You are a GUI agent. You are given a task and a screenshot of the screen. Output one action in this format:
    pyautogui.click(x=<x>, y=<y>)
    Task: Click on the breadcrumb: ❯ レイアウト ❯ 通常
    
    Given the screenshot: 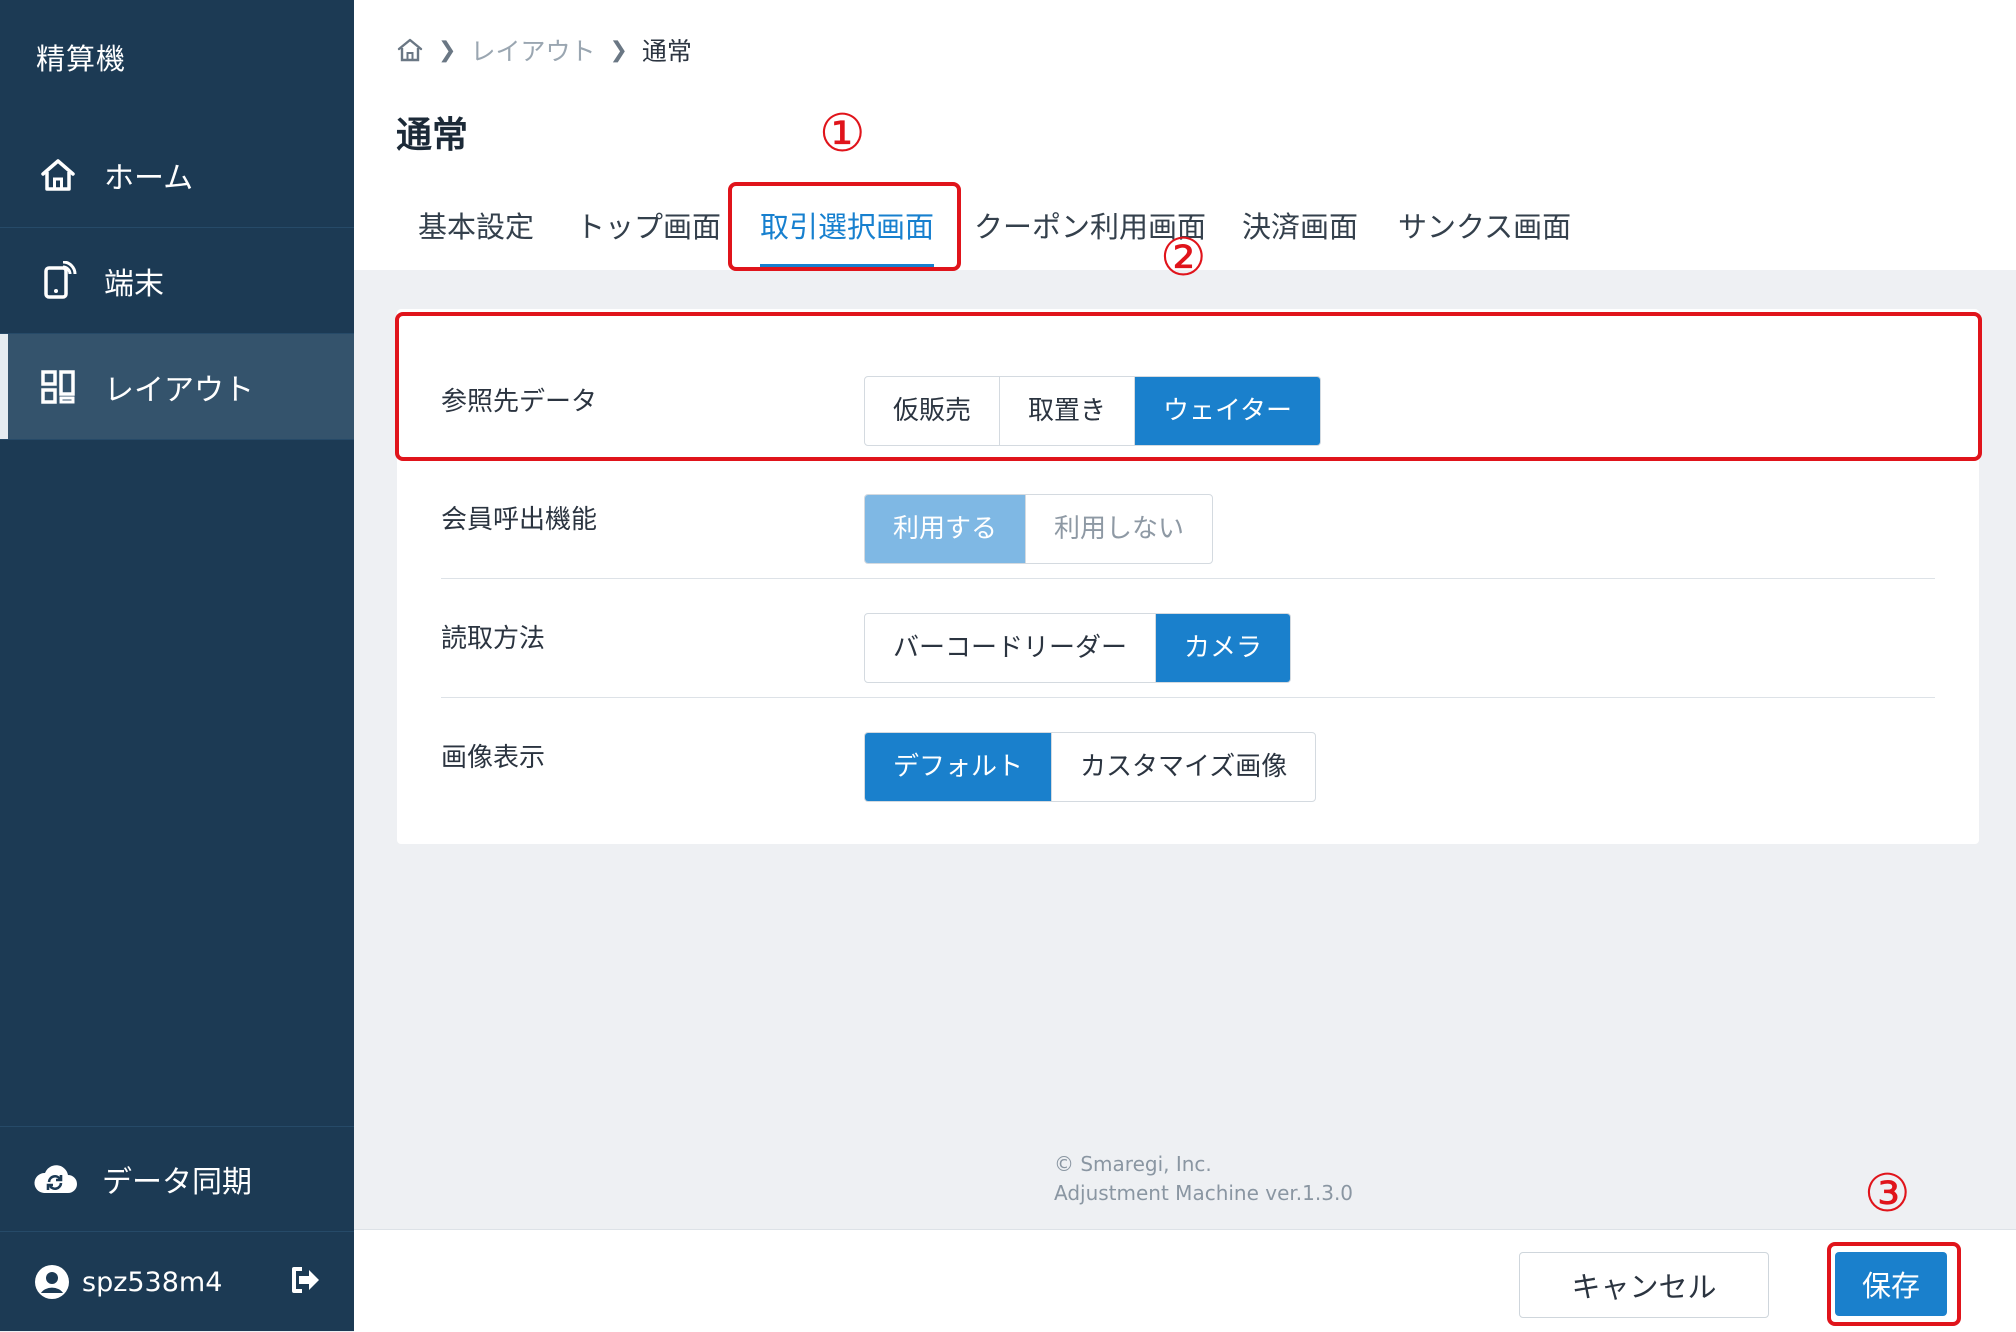 What is the action you would take?
    pyautogui.click(x=544, y=50)
    